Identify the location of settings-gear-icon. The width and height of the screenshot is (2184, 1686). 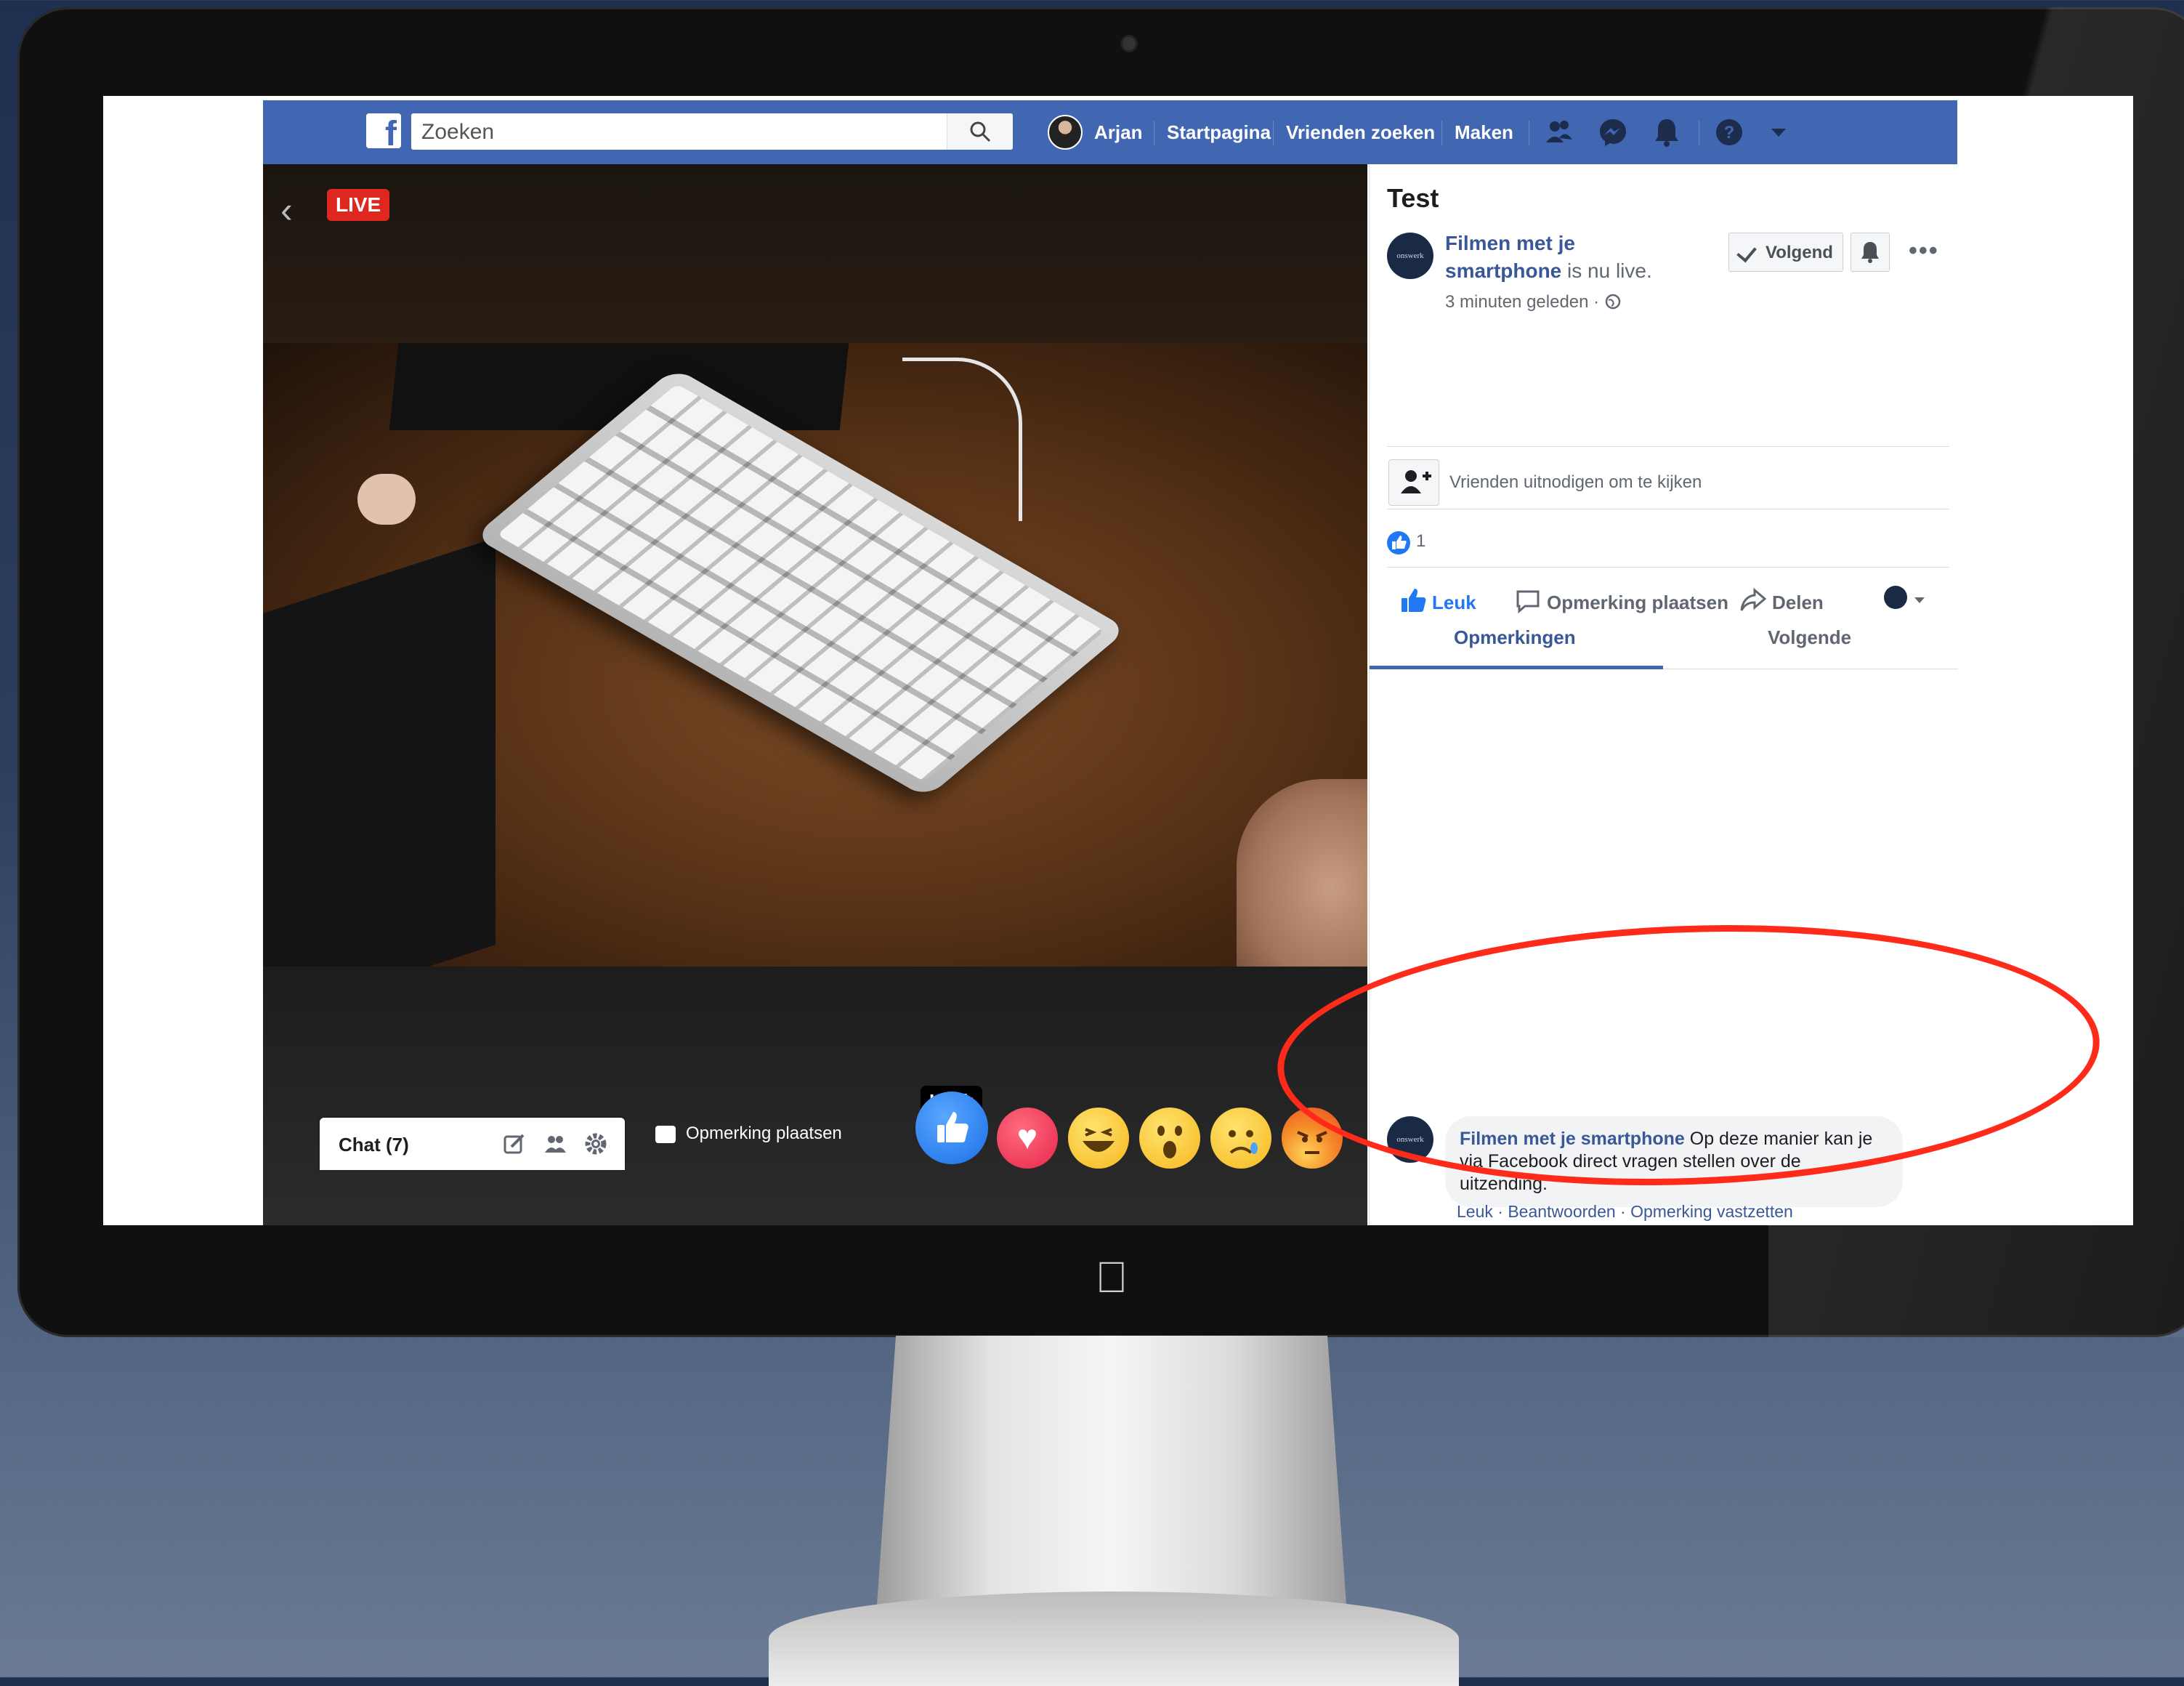
(596, 1144).